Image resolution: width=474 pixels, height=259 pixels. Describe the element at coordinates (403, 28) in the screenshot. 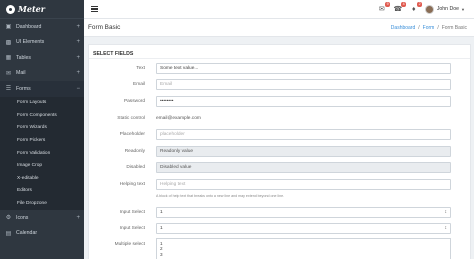

I see `breadcrumb-dashboard: Dashboard` at that location.